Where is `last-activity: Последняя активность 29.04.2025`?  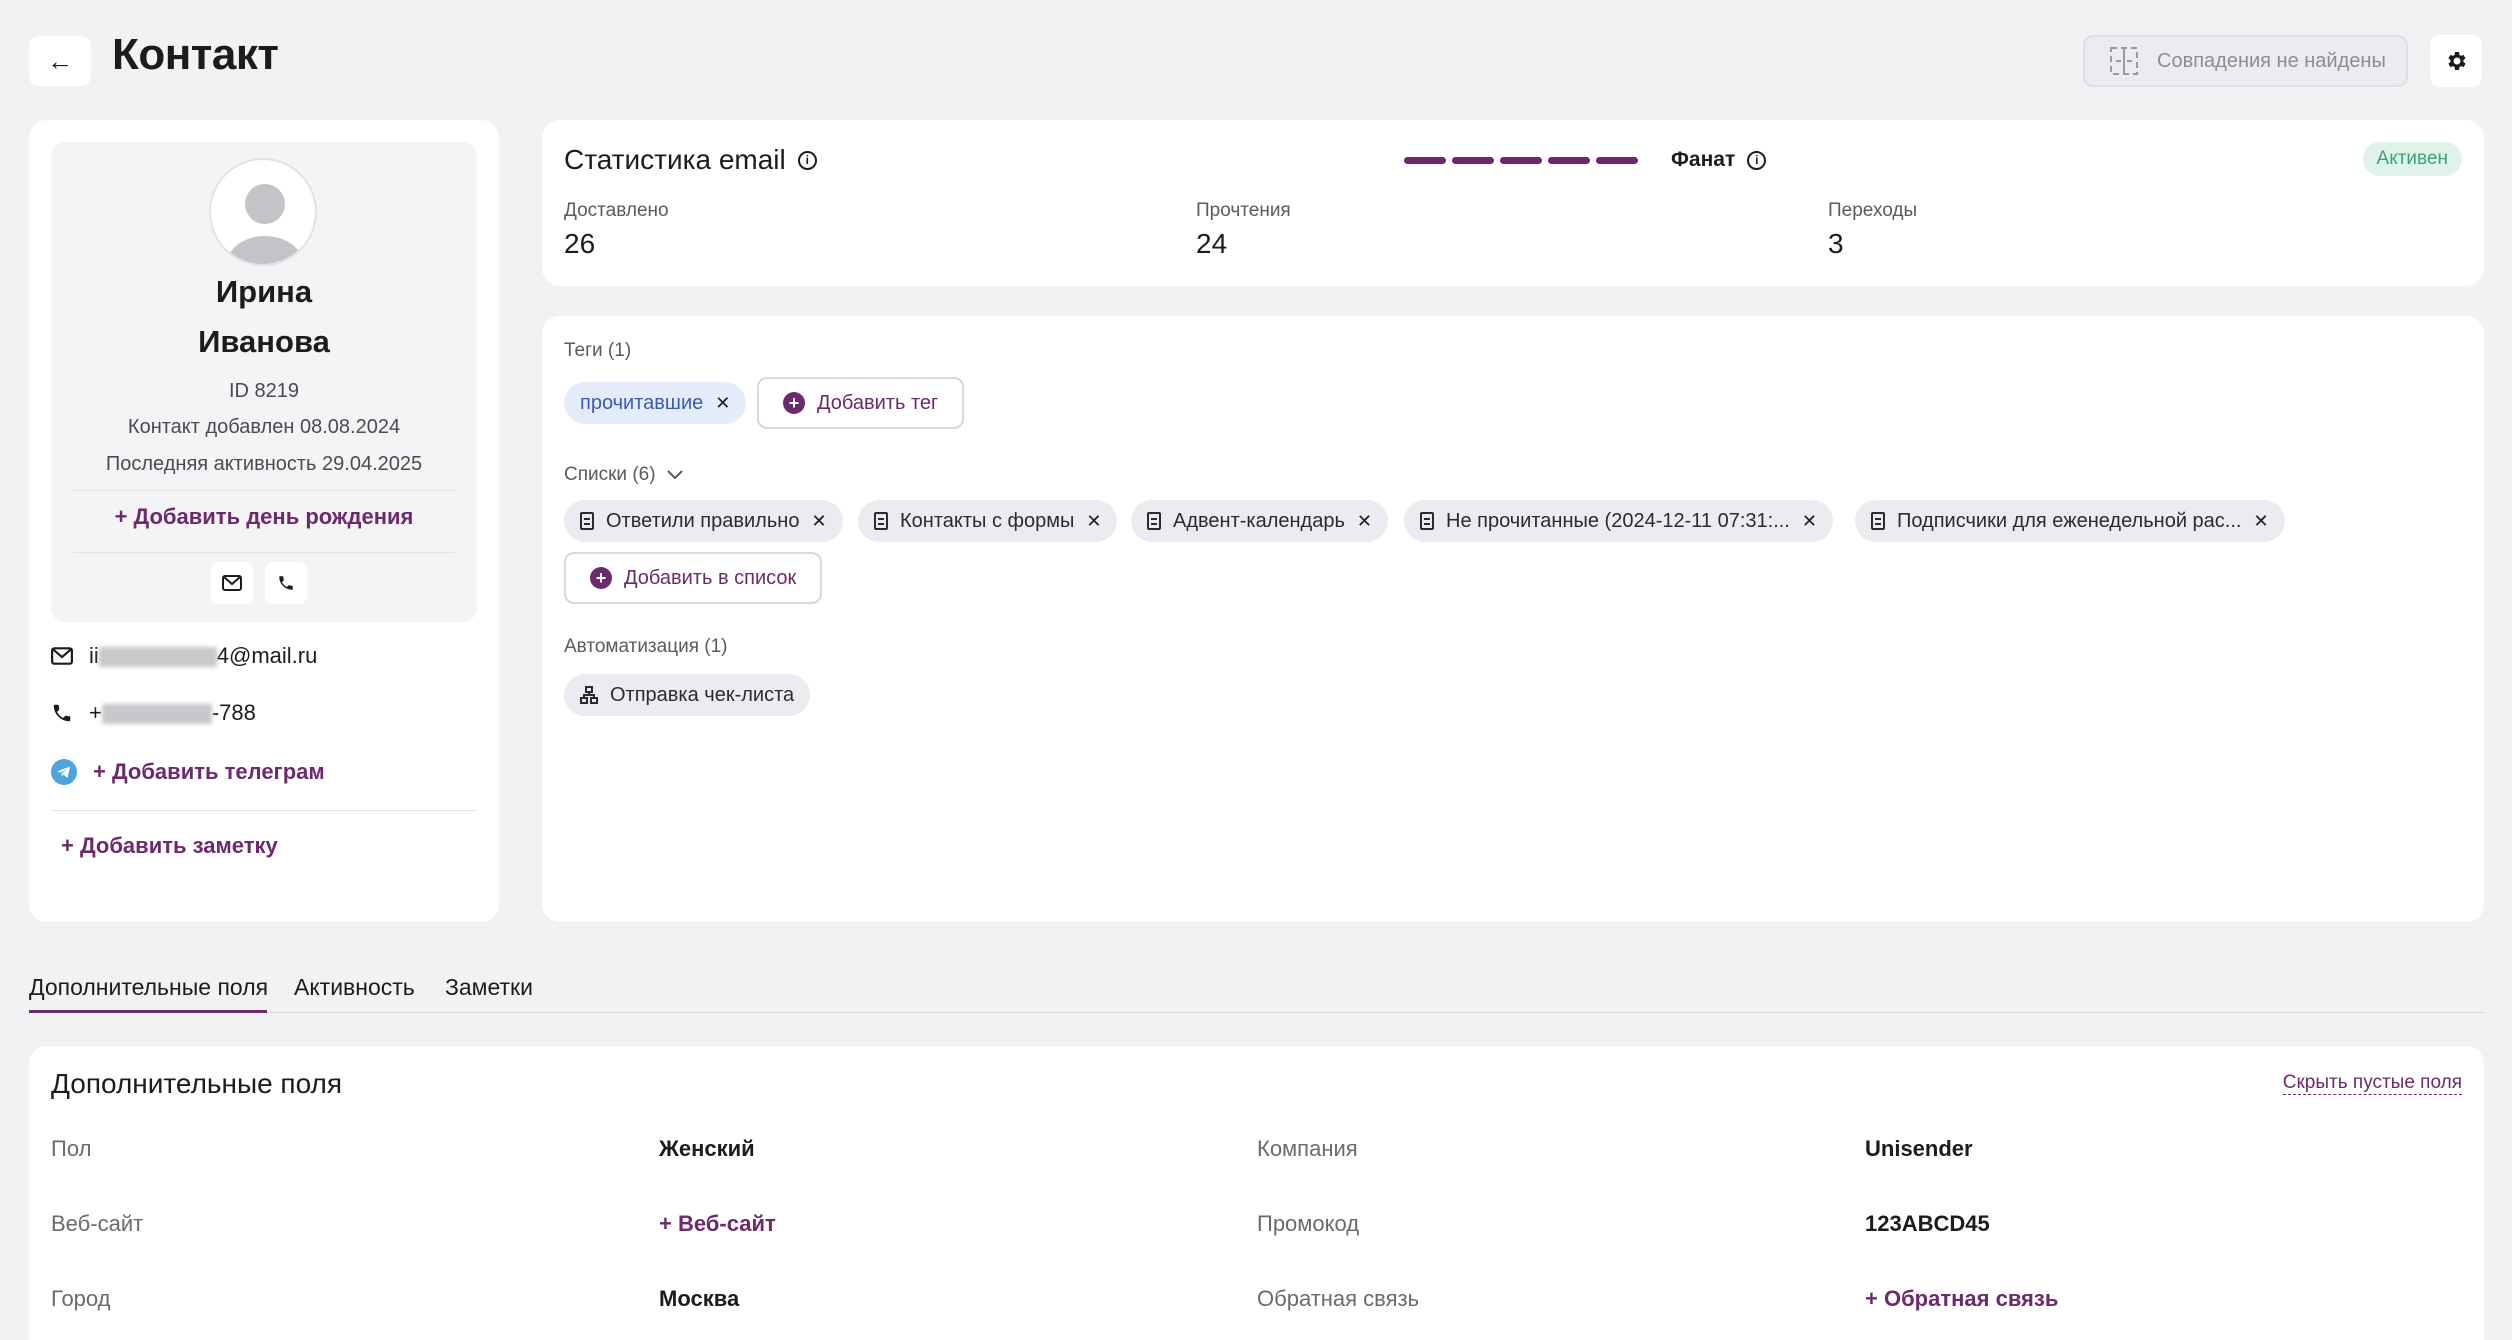 last-activity: Последняя активность 29.04.2025 is located at coordinates (264, 464).